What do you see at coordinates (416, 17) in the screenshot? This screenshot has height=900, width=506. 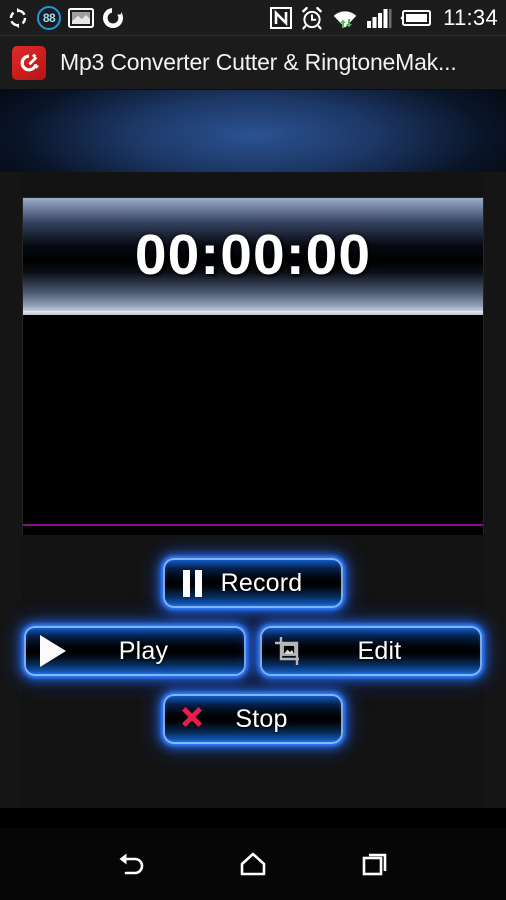 I see `battery-icon` at bounding box center [416, 17].